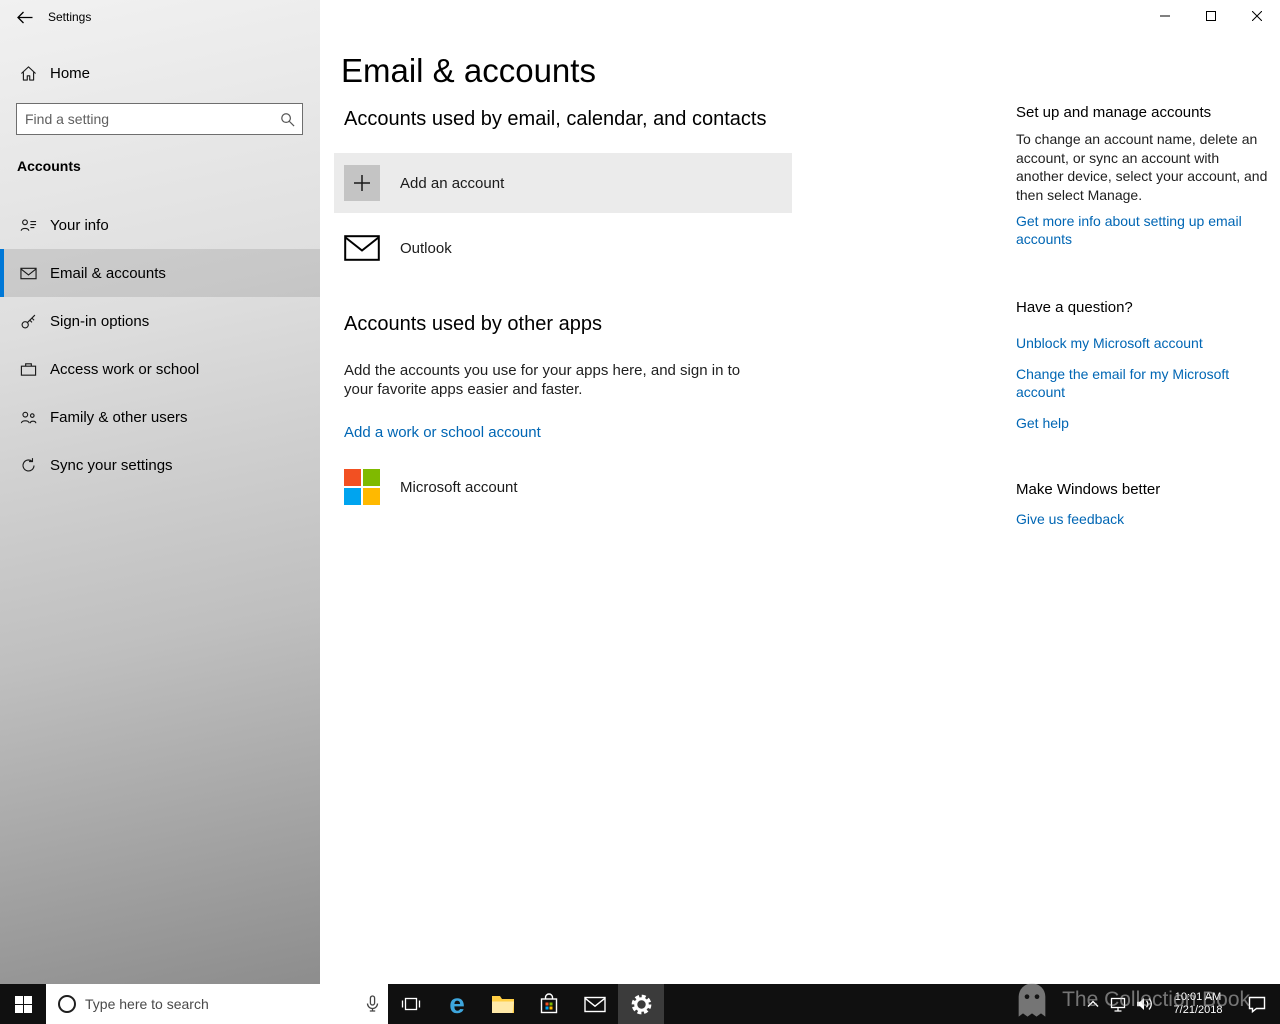 Image resolution: width=1280 pixels, height=1024 pixels. Describe the element at coordinates (111, 465) in the screenshot. I see `sidebar-item-label: Sync your settings` at that location.